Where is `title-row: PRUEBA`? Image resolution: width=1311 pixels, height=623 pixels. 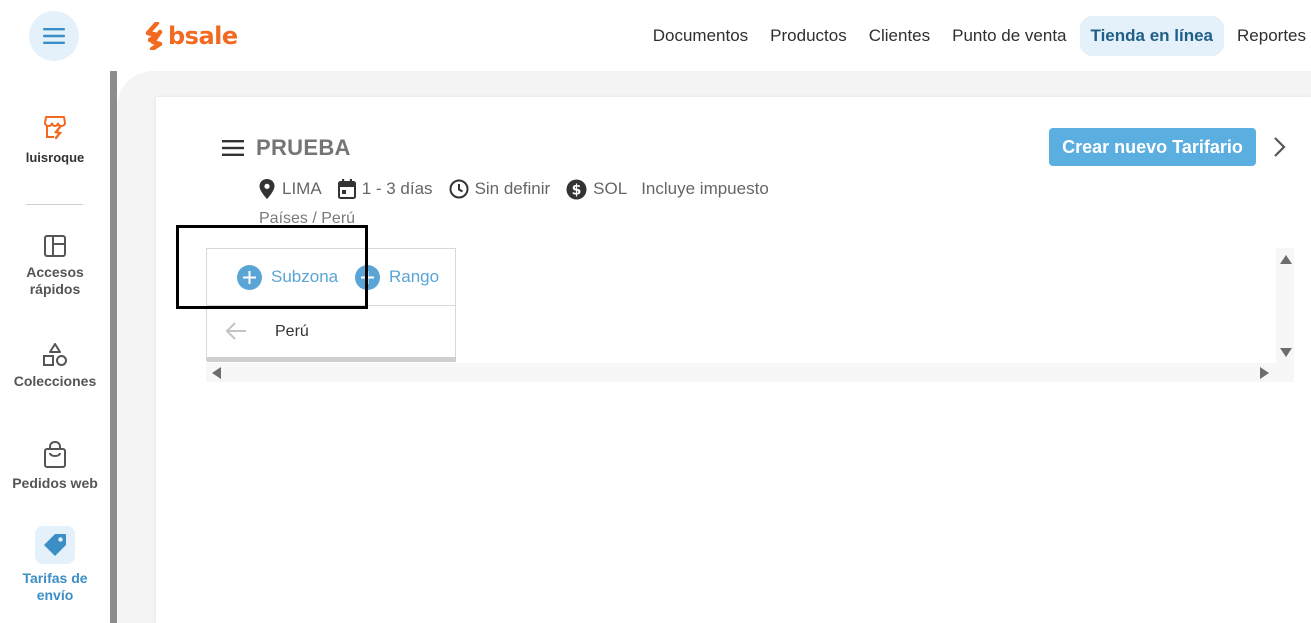 title-row: PRUEBA is located at coordinates (286, 148).